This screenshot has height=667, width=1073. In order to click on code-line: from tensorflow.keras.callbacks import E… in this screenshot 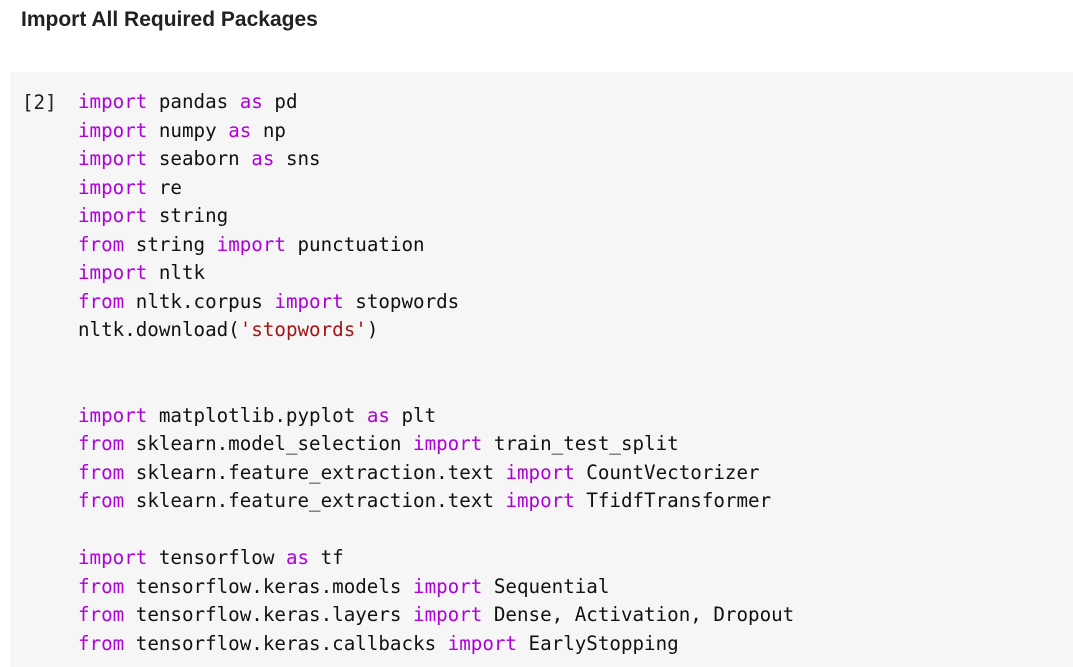, I will do `click(436, 644)`.